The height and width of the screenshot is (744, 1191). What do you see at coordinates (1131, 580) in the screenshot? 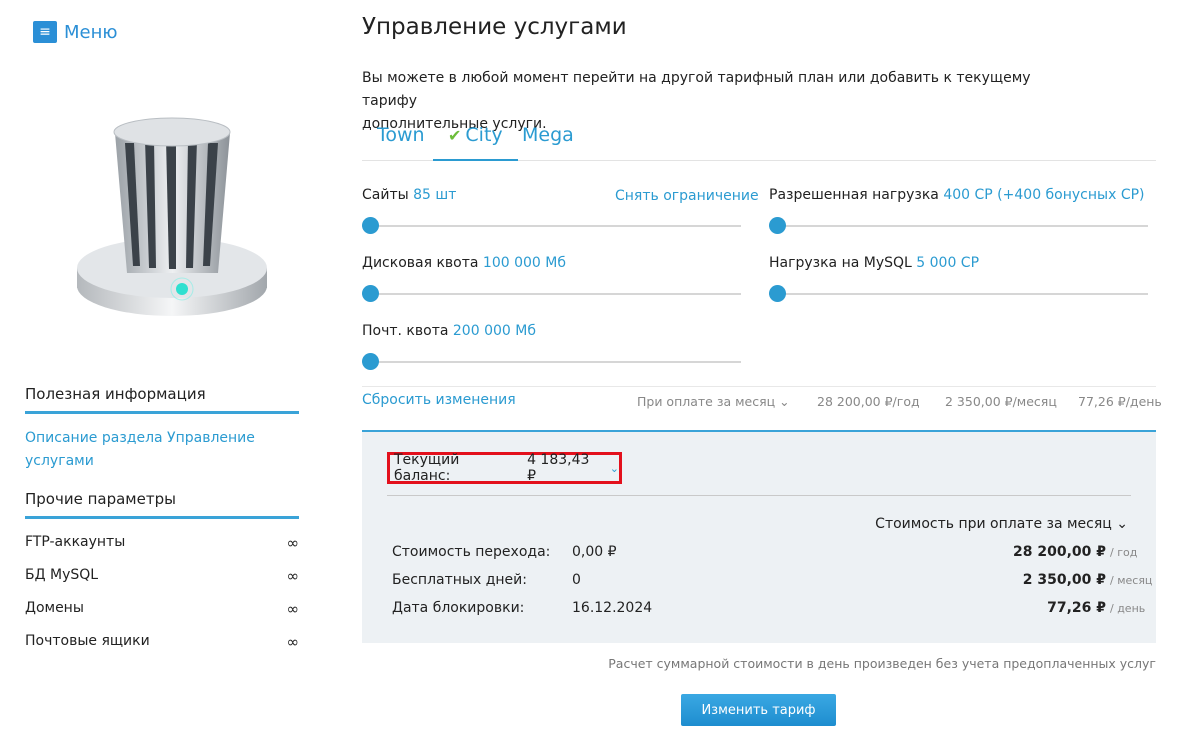
I see `cost-row-period: / месяц` at bounding box center [1131, 580].